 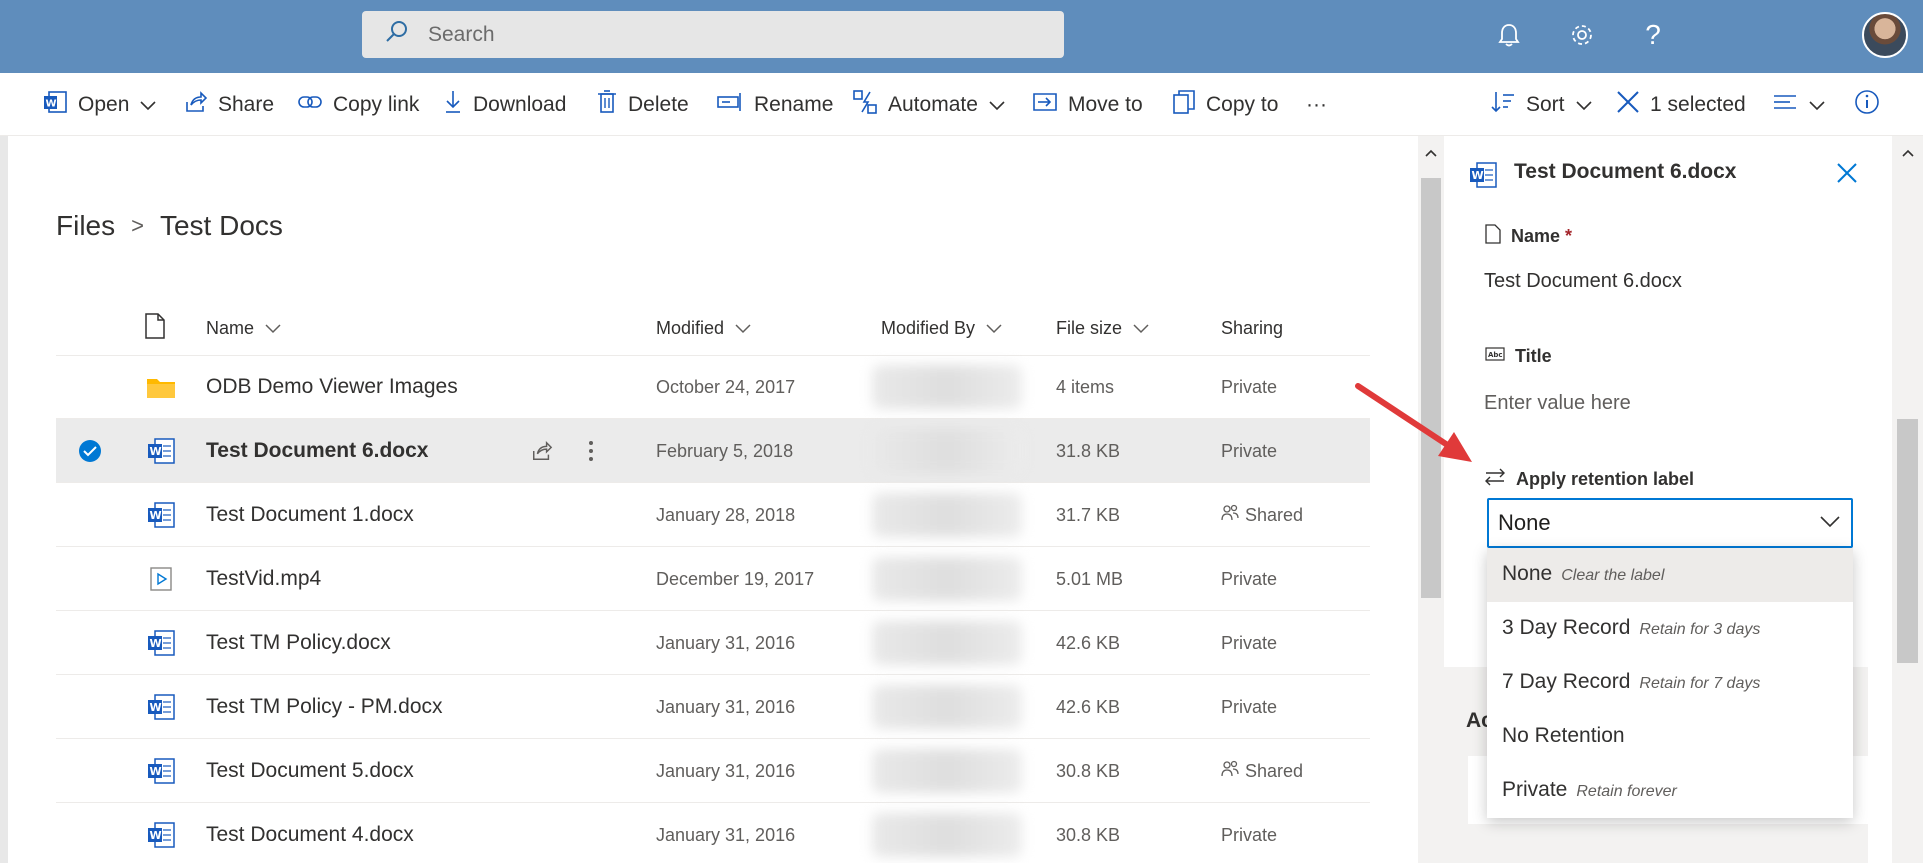 I want to click on file-name: Test TM Policy - PM.docx, so click(x=324, y=707).